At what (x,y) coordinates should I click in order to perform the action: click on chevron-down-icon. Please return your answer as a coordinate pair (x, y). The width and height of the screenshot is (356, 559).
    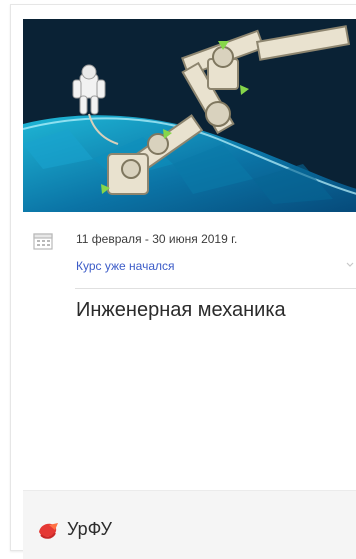
    Looking at the image, I should click on (350, 265).